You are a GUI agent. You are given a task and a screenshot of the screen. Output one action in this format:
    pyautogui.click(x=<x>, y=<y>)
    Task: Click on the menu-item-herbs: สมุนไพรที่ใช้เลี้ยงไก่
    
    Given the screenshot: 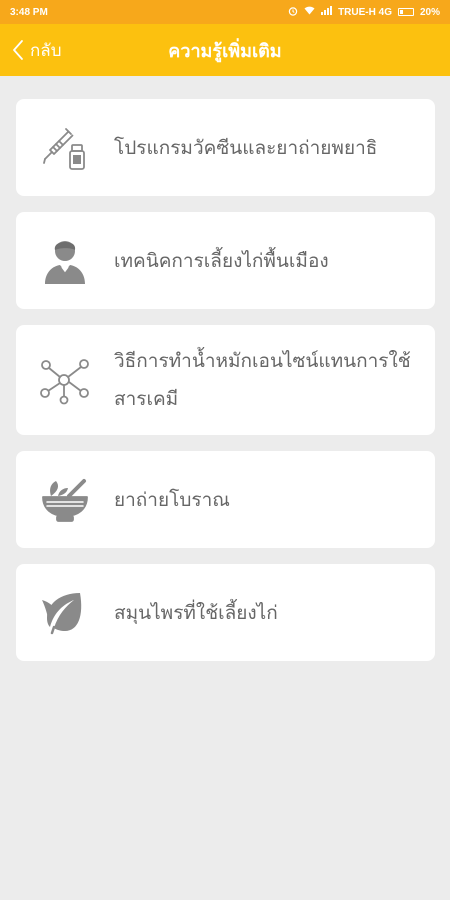 What is the action you would take?
    pyautogui.click(x=225, y=612)
    